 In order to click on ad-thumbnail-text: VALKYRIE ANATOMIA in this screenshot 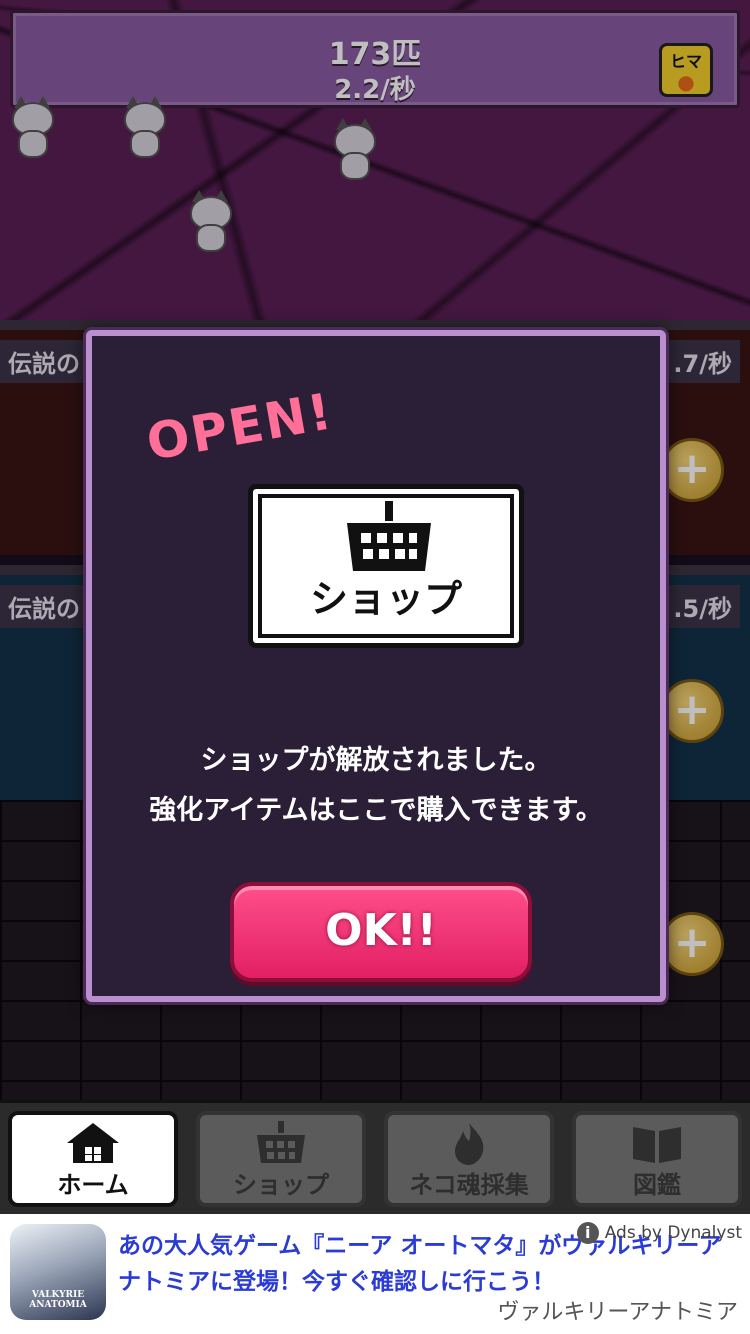, I will do `click(58, 1300)`.